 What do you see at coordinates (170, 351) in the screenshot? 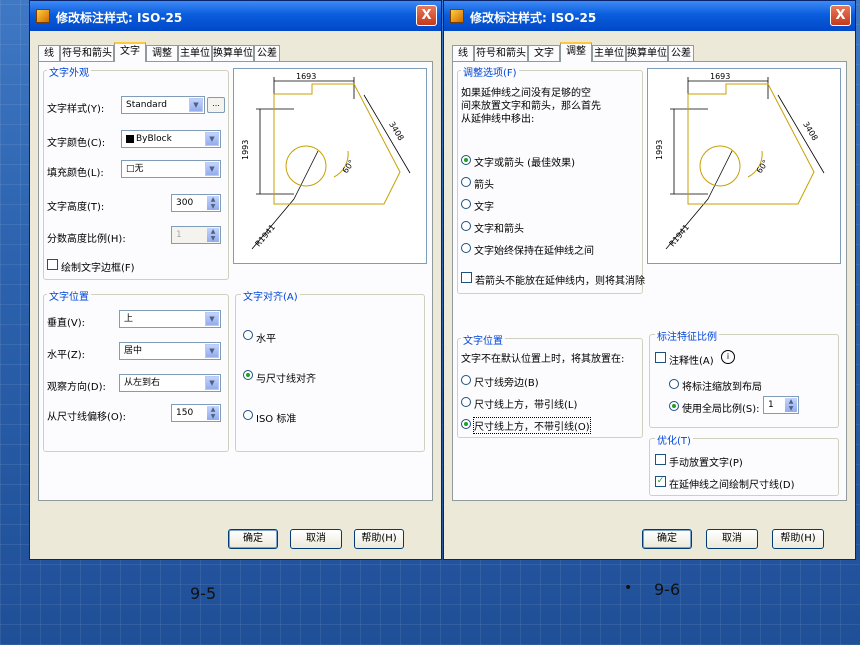
I see `horizontal-select: 居中 ▼` at bounding box center [170, 351].